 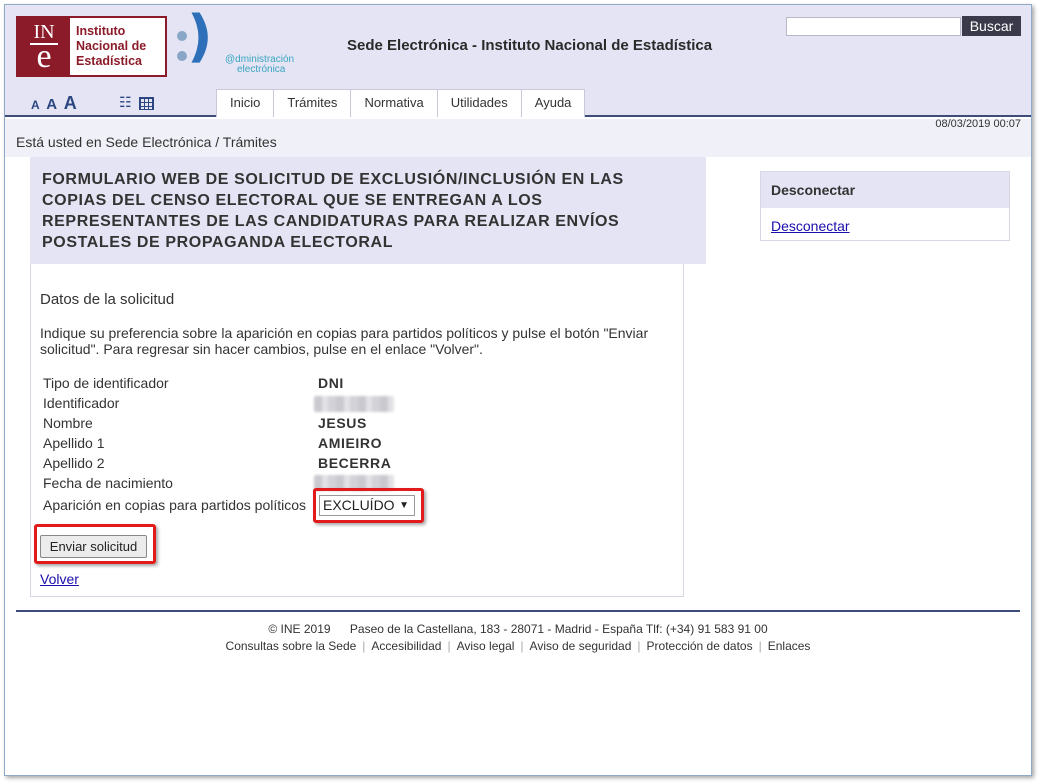 I want to click on tool-icons: ☷, so click(x=138, y=102).